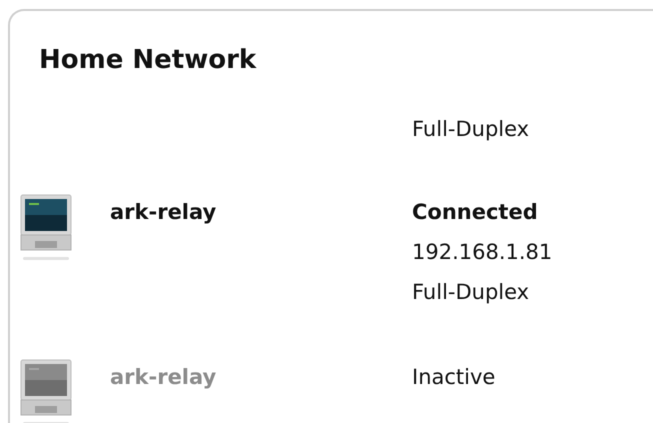  What do you see at coordinates (475, 212) in the screenshot?
I see `device-status: Connected` at bounding box center [475, 212].